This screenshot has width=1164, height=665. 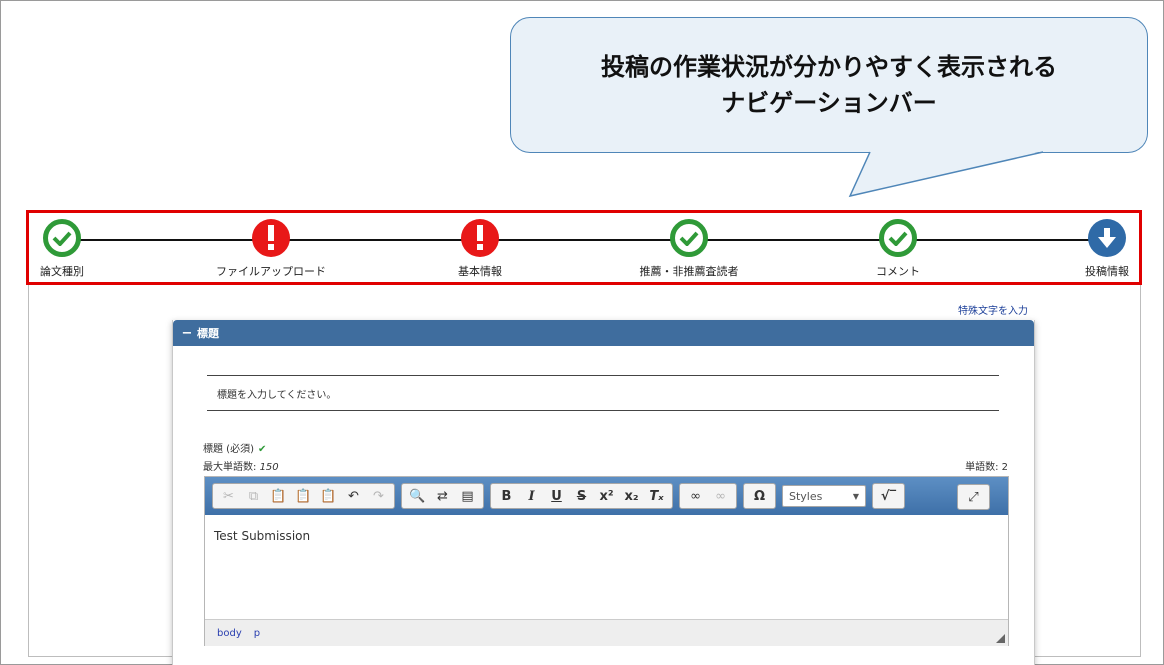 I want to click on nav-step-label: 投稿情報, so click(x=1107, y=271).